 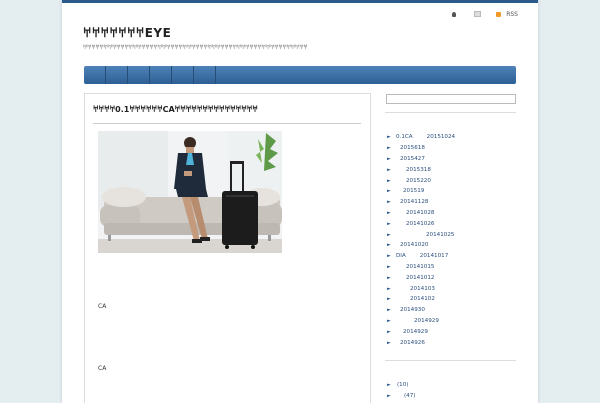 What do you see at coordinates (451, 99) in the screenshot?
I see `search-input` at bounding box center [451, 99].